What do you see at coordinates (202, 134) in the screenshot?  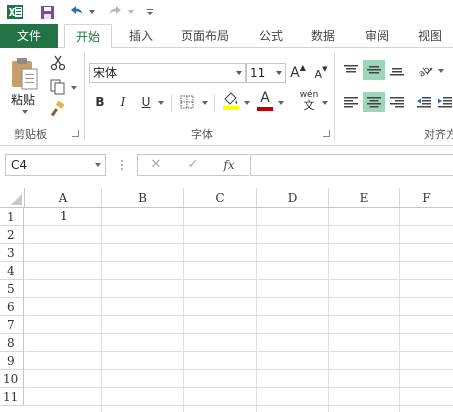 I see `font-group-label: 字体` at bounding box center [202, 134].